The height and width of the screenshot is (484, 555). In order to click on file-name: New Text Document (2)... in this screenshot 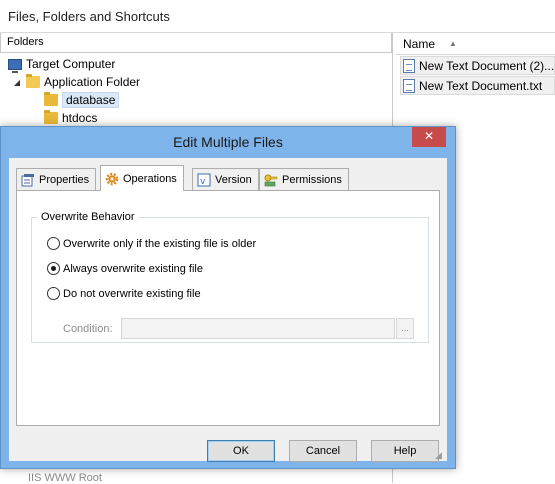, I will do `click(487, 65)`.